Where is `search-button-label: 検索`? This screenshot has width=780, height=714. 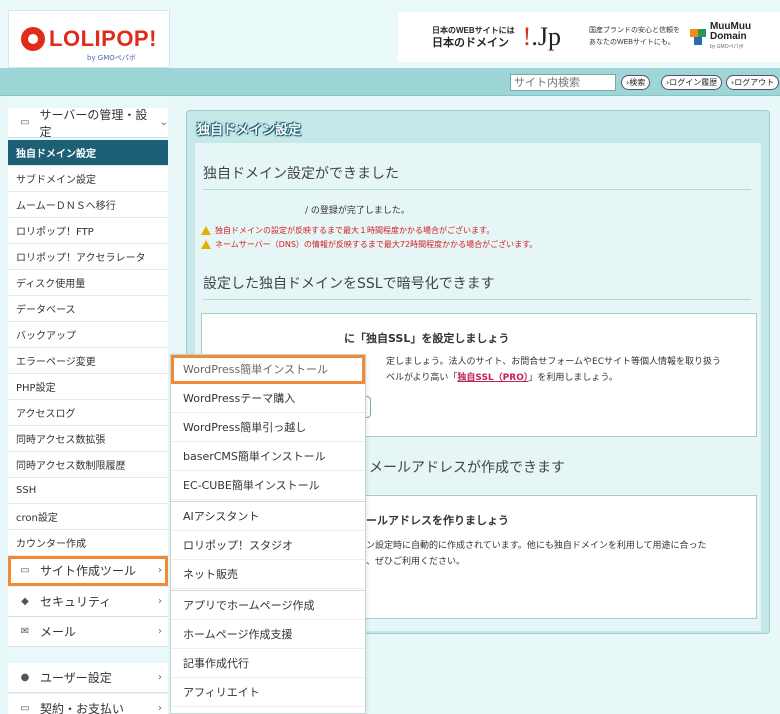
search-button-label: 検索 is located at coordinates (637, 82).